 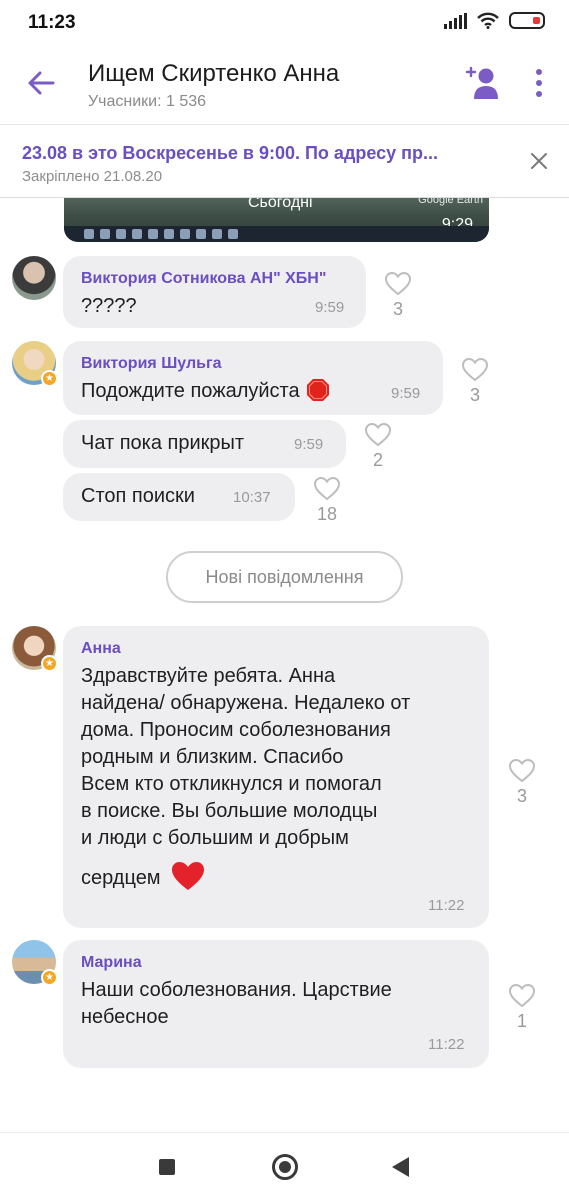 I want to click on system-nav-bar, so click(x=284, y=1166).